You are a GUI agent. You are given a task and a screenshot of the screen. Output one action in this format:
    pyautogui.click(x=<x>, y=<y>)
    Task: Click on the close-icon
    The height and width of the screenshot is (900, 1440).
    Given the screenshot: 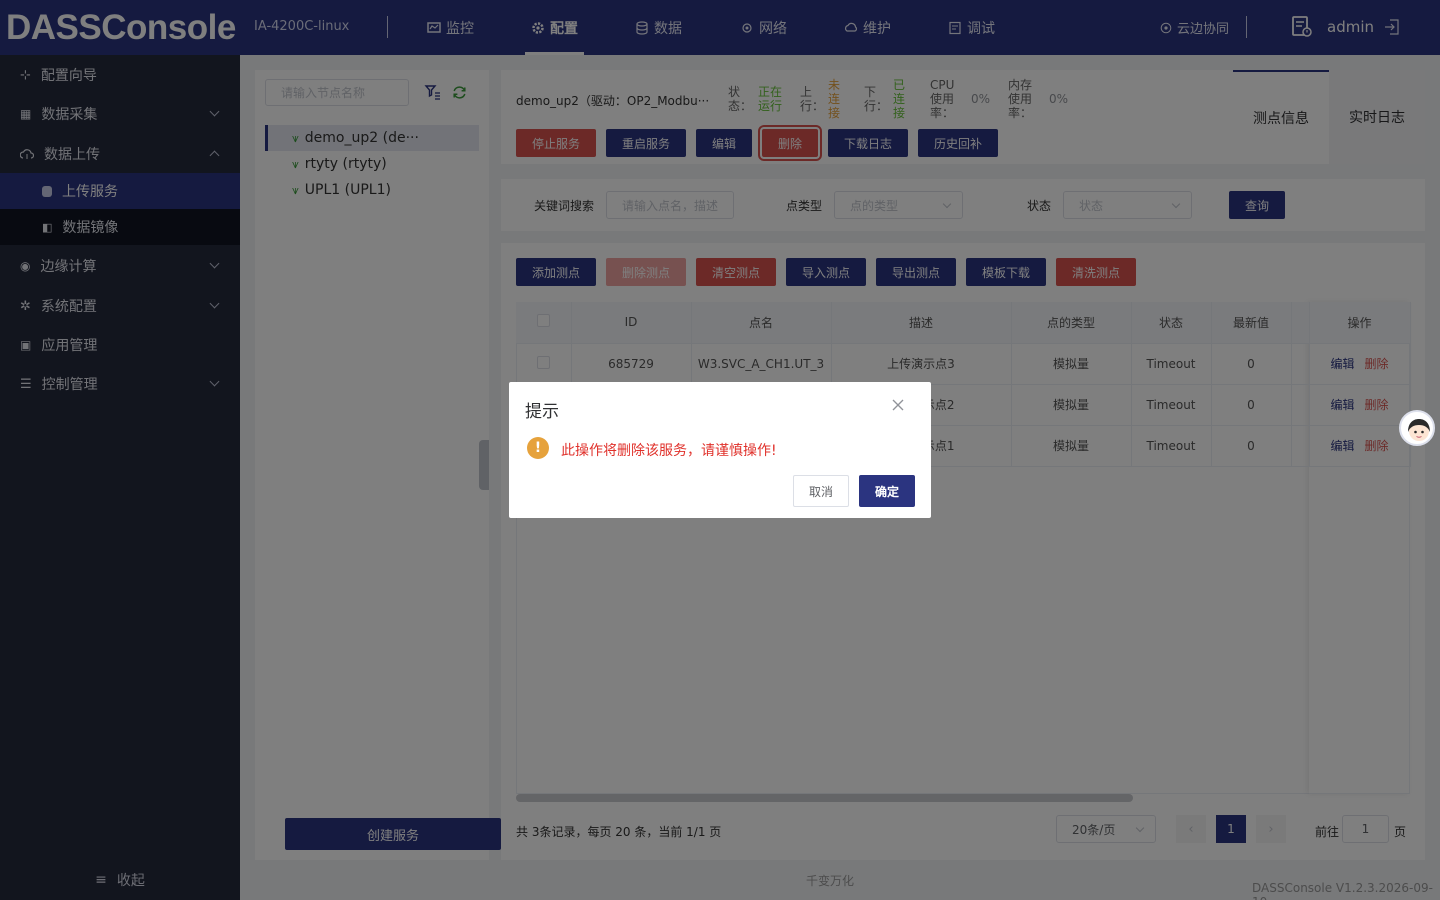 What is the action you would take?
    pyautogui.click(x=898, y=405)
    